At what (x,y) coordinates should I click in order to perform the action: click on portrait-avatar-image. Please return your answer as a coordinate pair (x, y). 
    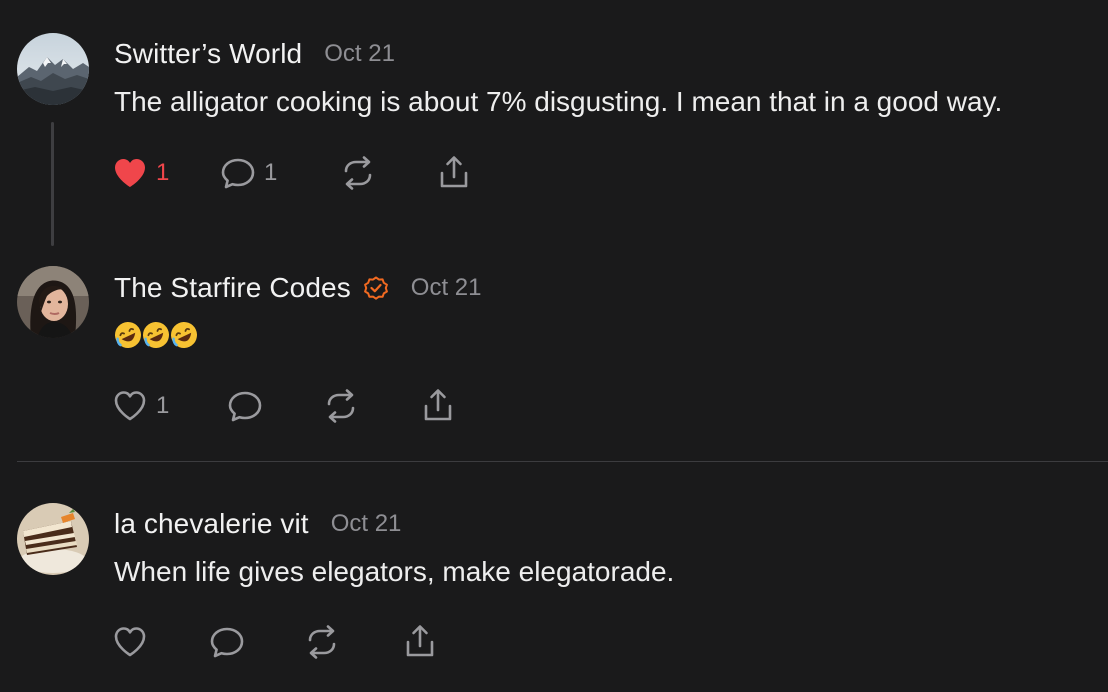
    Looking at the image, I should click on (53, 302).